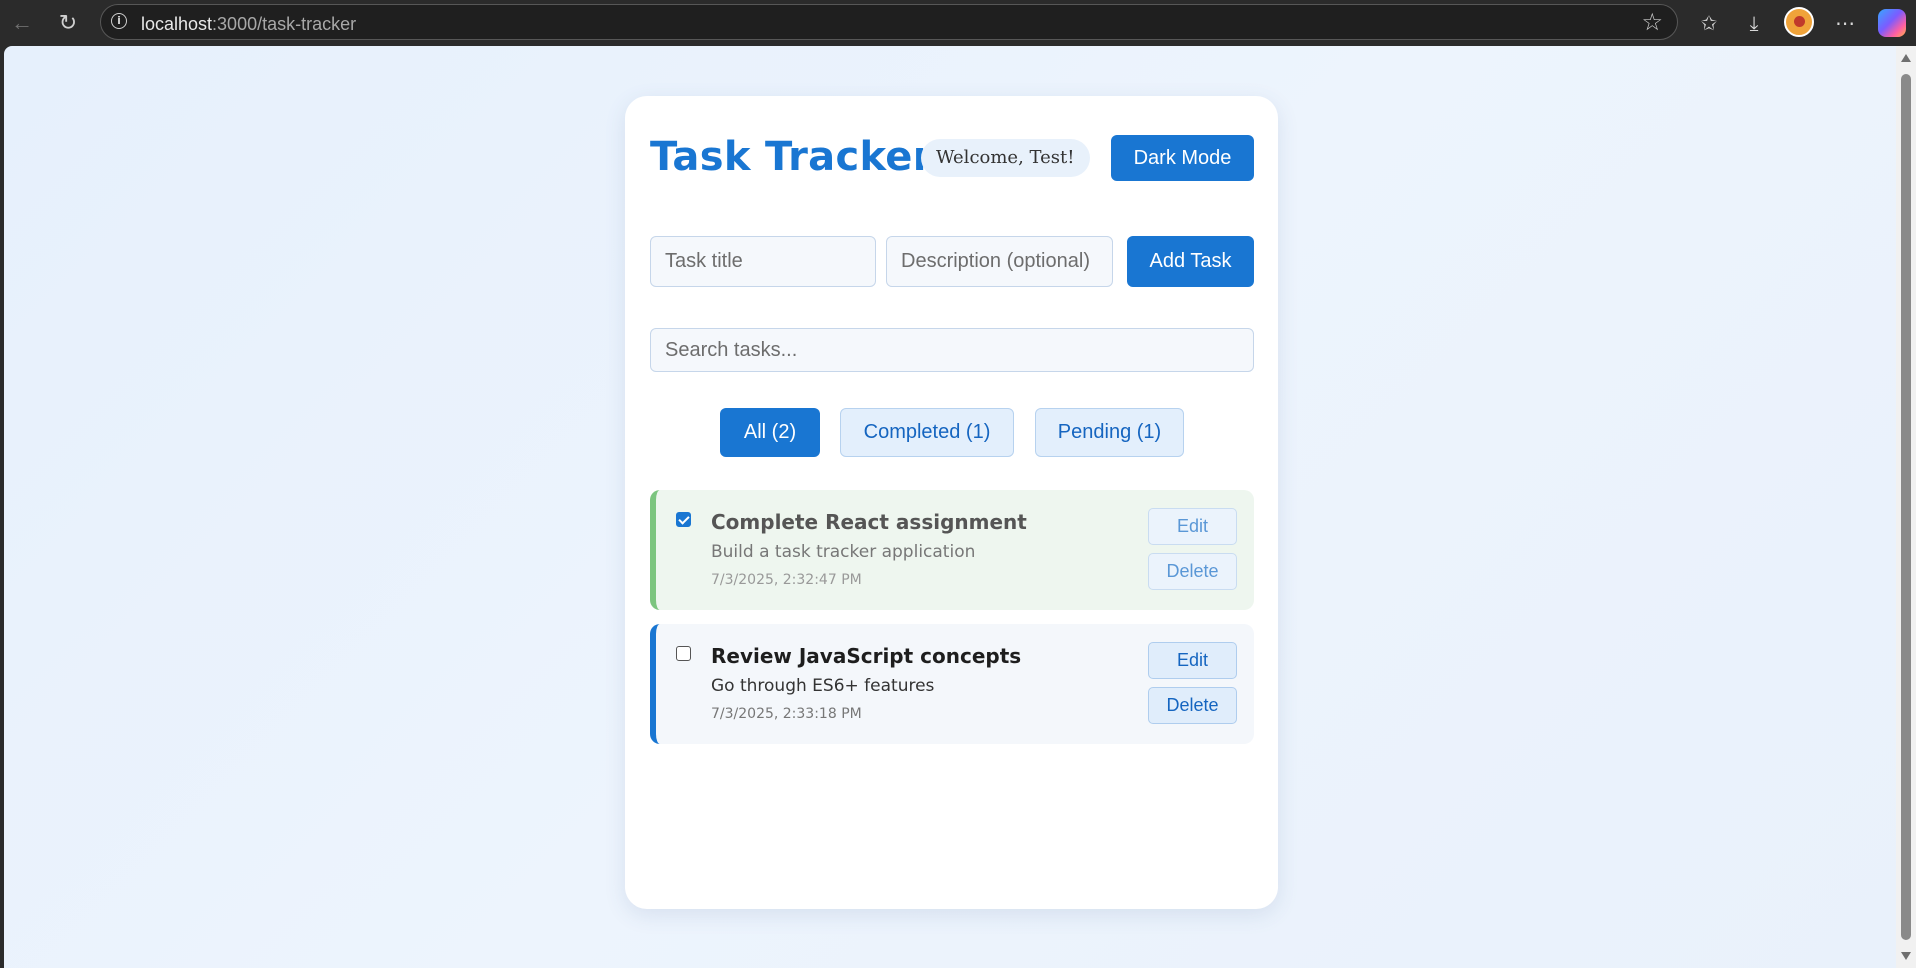 This screenshot has height=968, width=1916. What do you see at coordinates (1845, 23) in the screenshot?
I see `more-options-icon: ⋯` at bounding box center [1845, 23].